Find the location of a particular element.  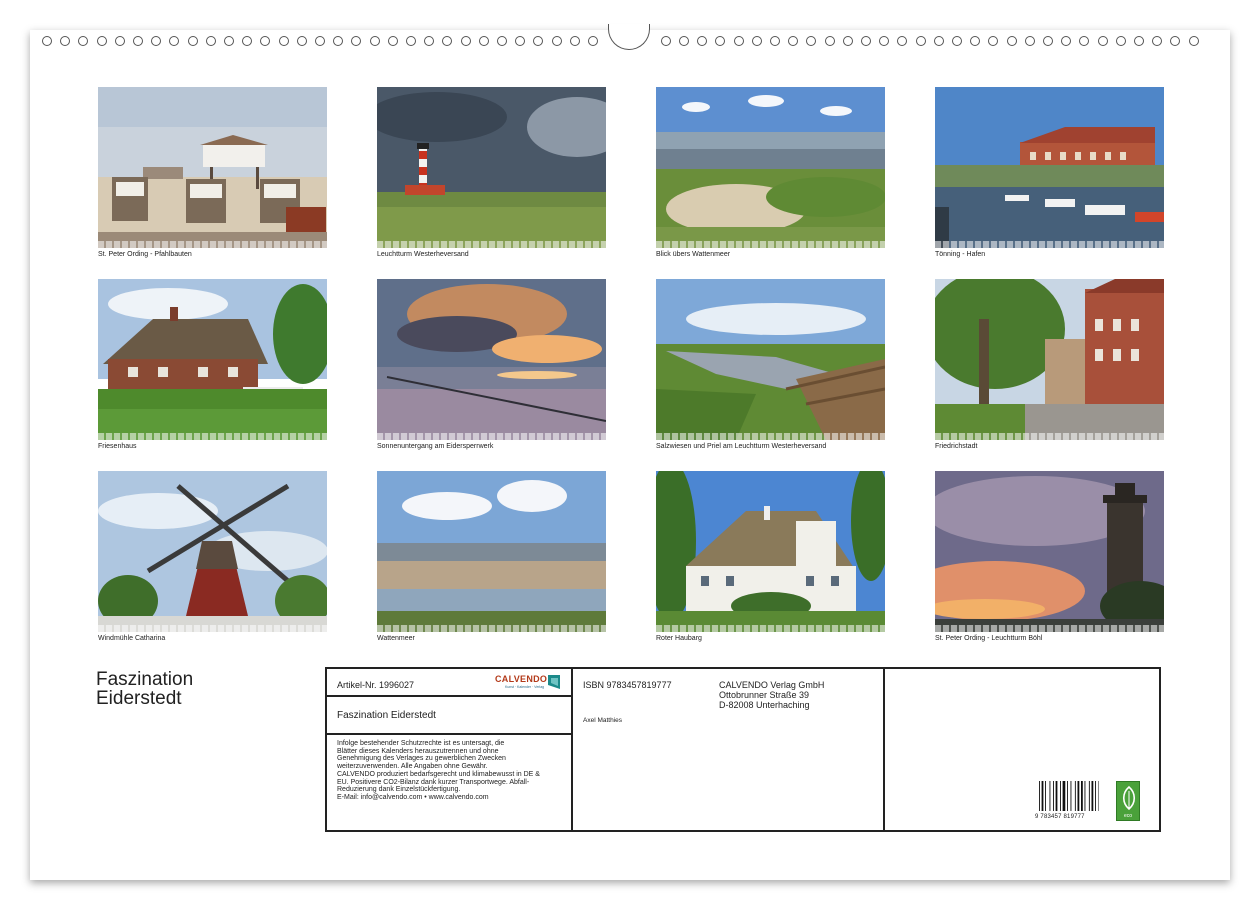

photo-card: Leuchtturm Westerheversand is located at coordinates (491, 176).